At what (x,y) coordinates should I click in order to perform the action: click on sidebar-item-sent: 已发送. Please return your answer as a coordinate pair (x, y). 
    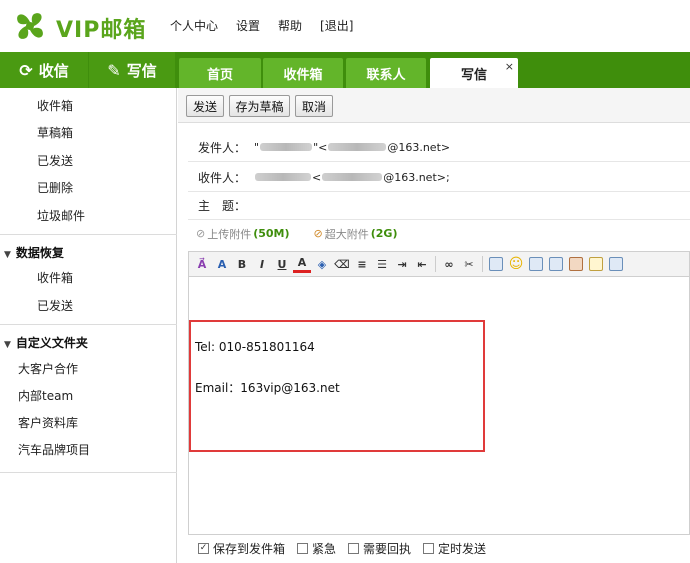
    Looking at the image, I should click on (55, 160).